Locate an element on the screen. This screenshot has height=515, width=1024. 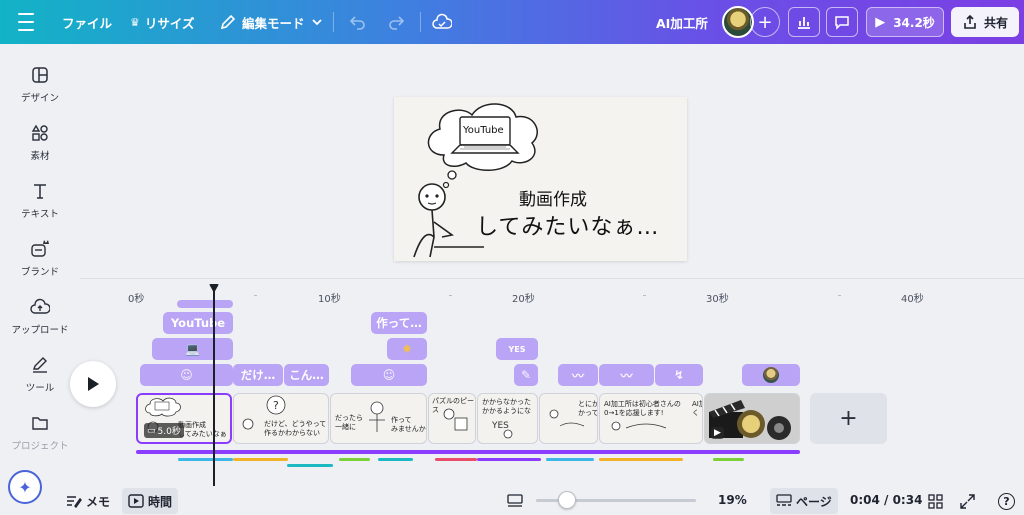
timecode: 0:04 / 0:34 is located at coordinates (886, 500).